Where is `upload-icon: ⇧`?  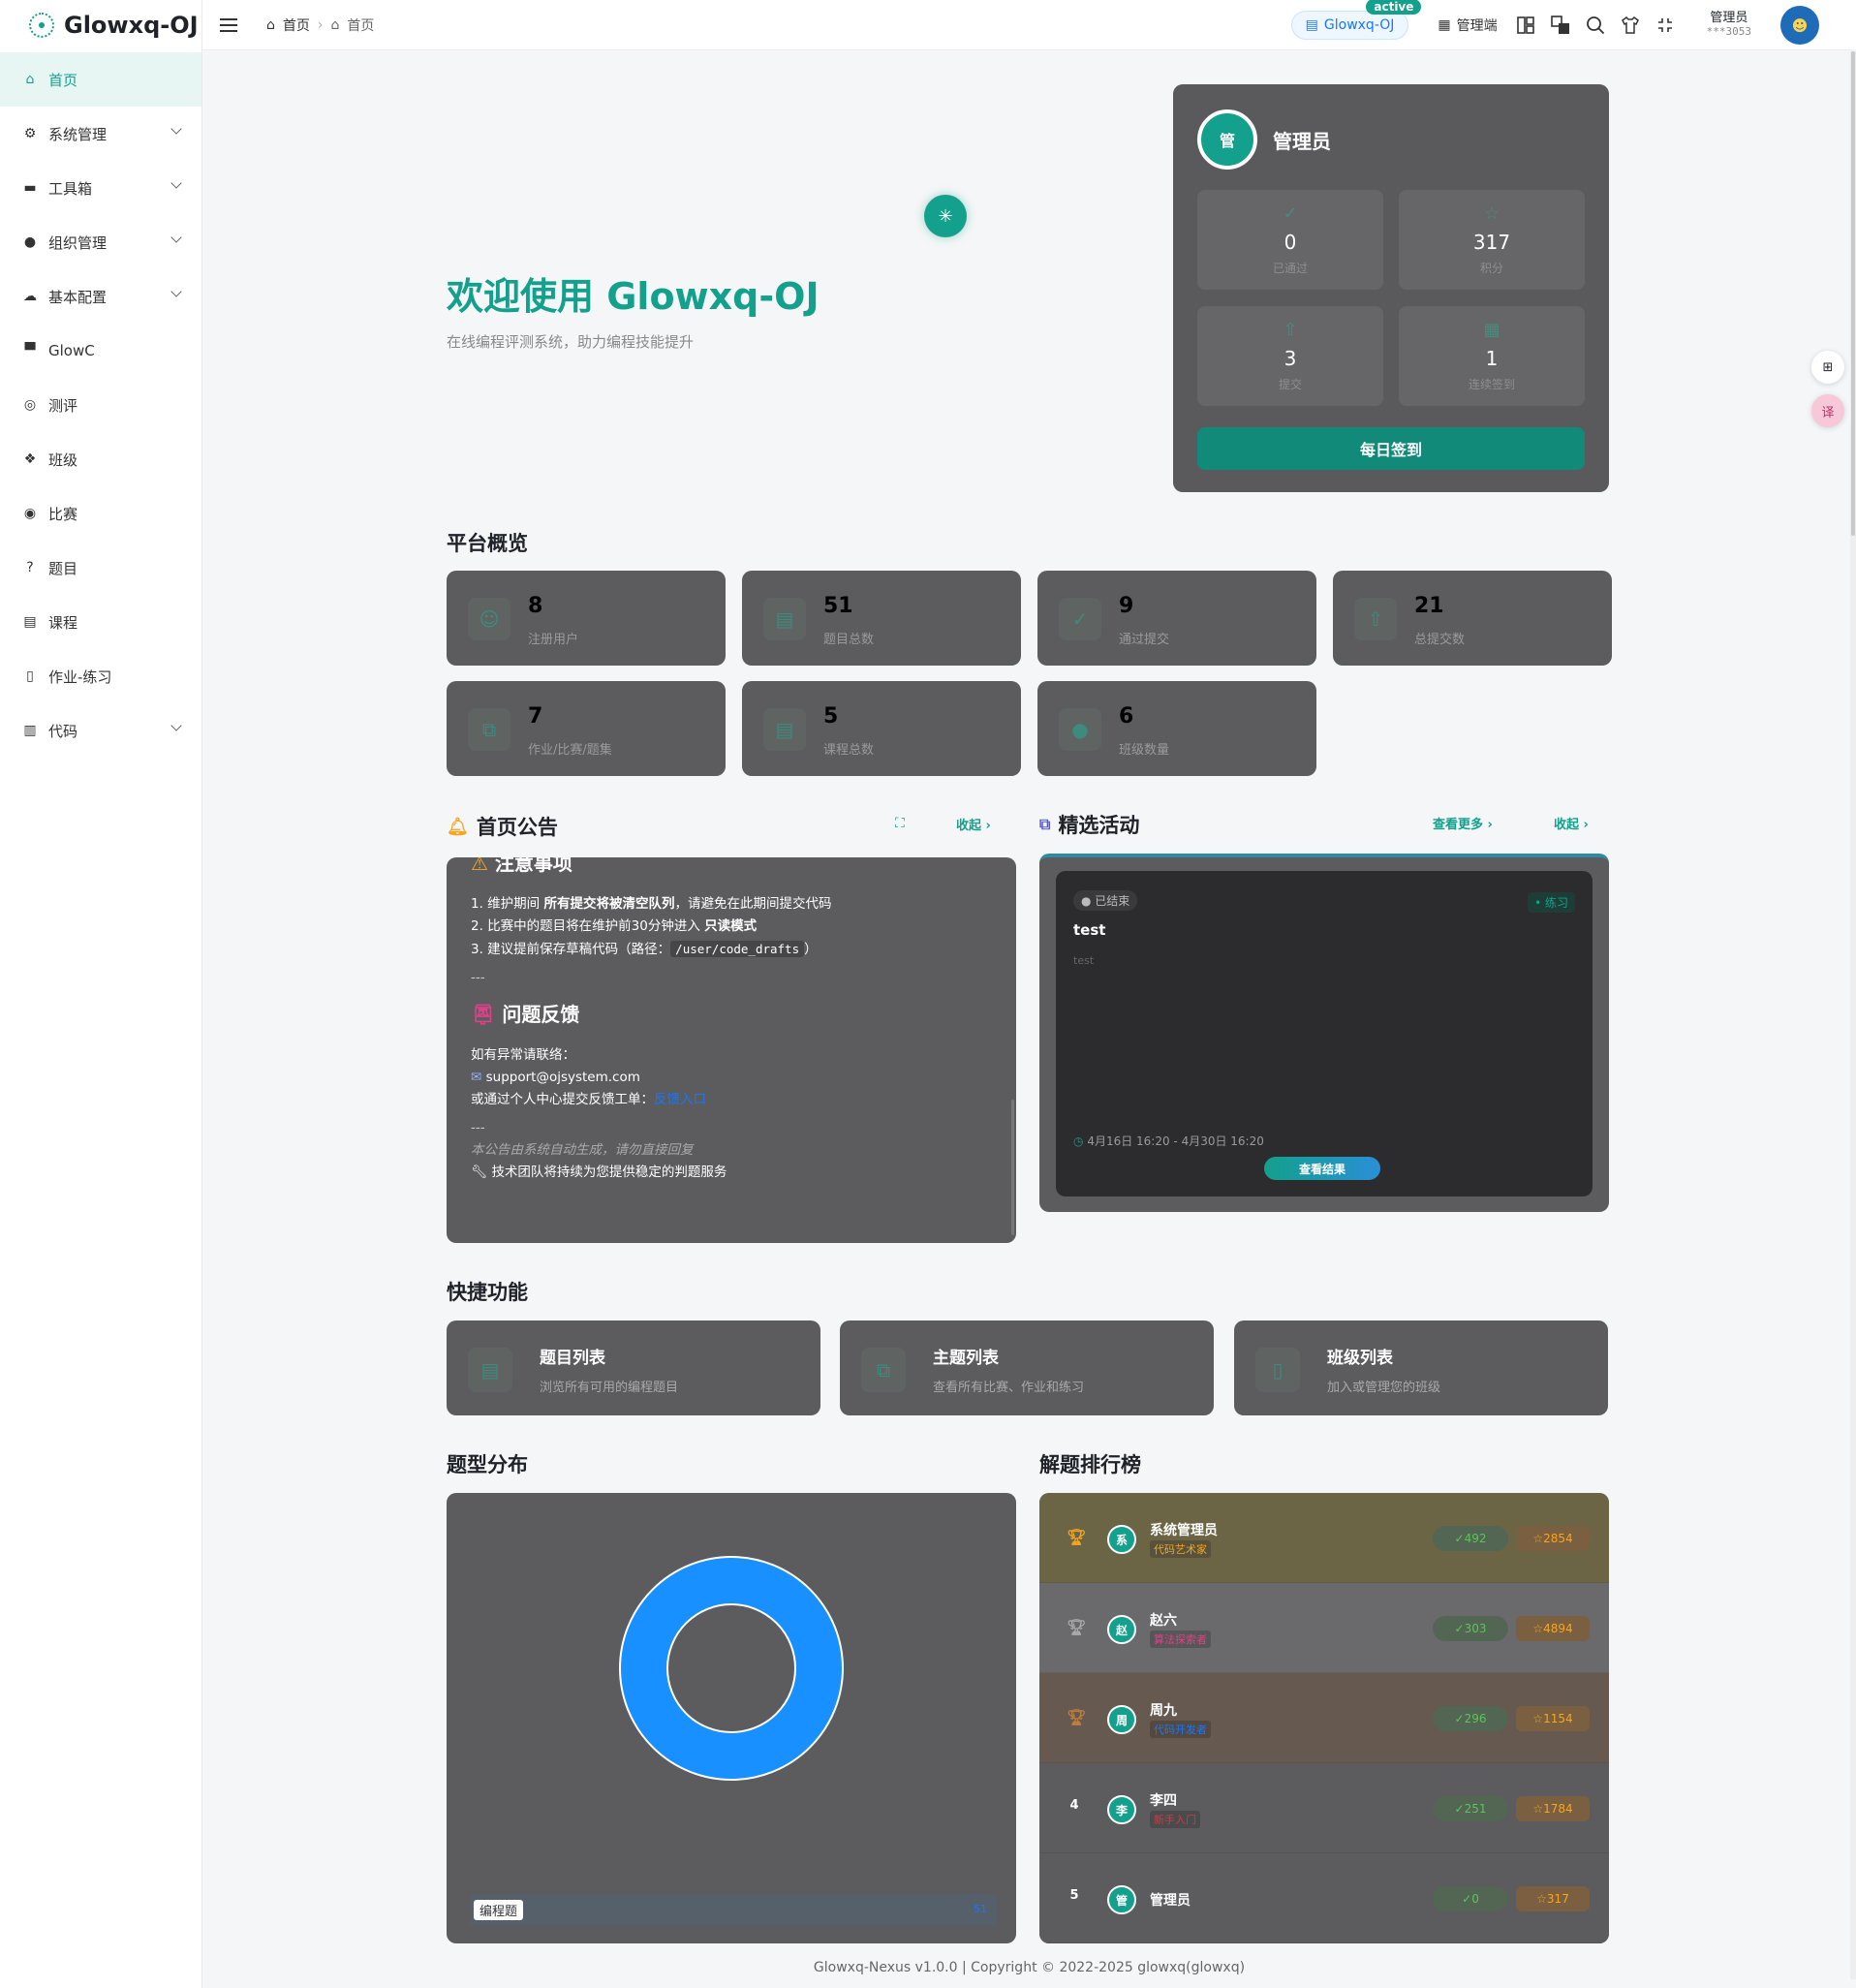
upload-icon: ⇧ is located at coordinates (1290, 330).